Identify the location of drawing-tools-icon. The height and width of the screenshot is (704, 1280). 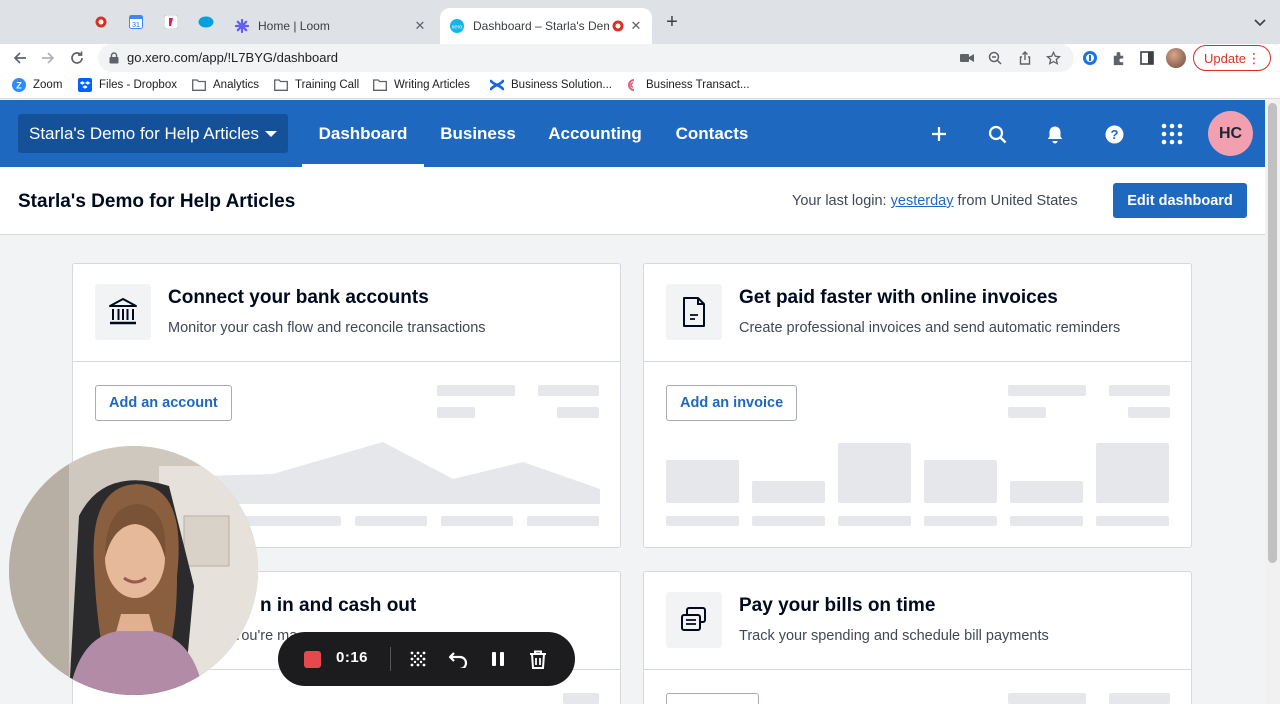
(418, 659).